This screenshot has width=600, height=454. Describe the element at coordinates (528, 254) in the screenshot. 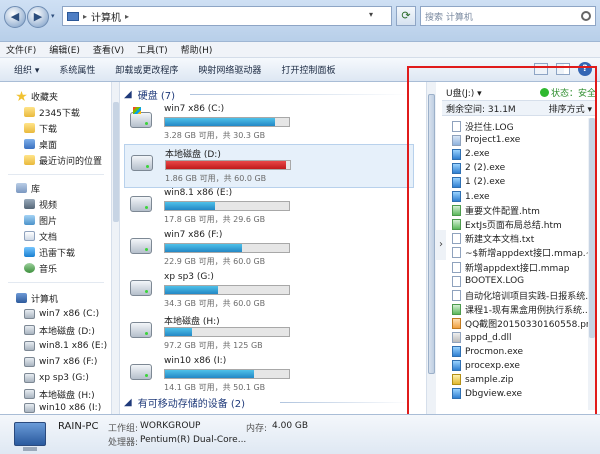

I see `file-name: ~$新增appdext接口.mmap.~` at that location.